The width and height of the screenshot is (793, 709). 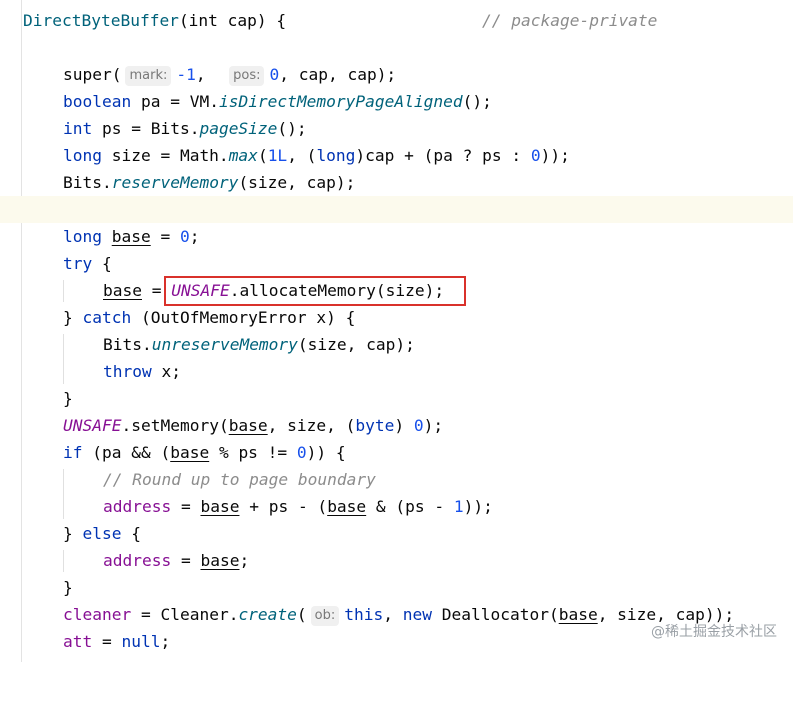 I want to click on number-literal: -1, so click(x=186, y=74).